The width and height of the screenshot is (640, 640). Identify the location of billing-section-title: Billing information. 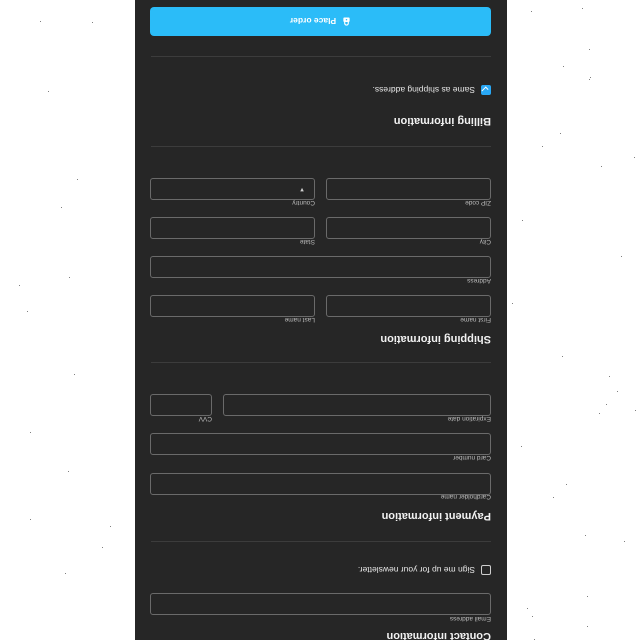
(442, 121).